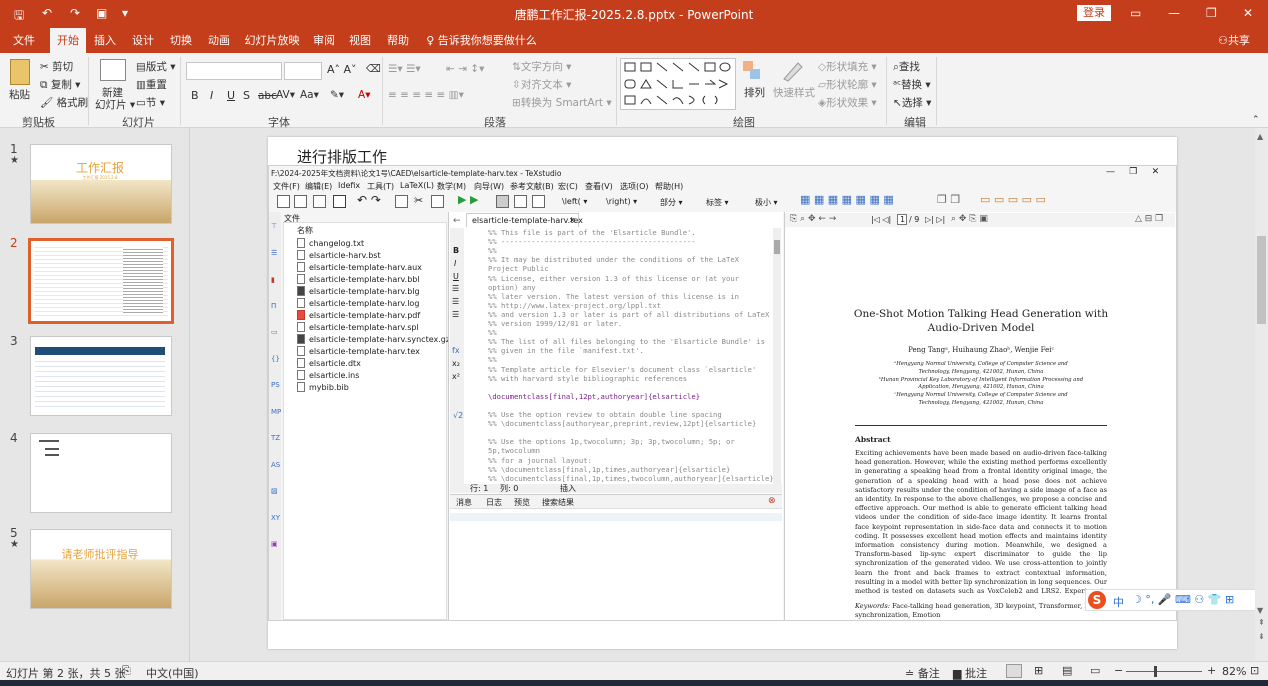 The height and width of the screenshot is (686, 1268). I want to click on normal-view-icon, so click(1014, 671).